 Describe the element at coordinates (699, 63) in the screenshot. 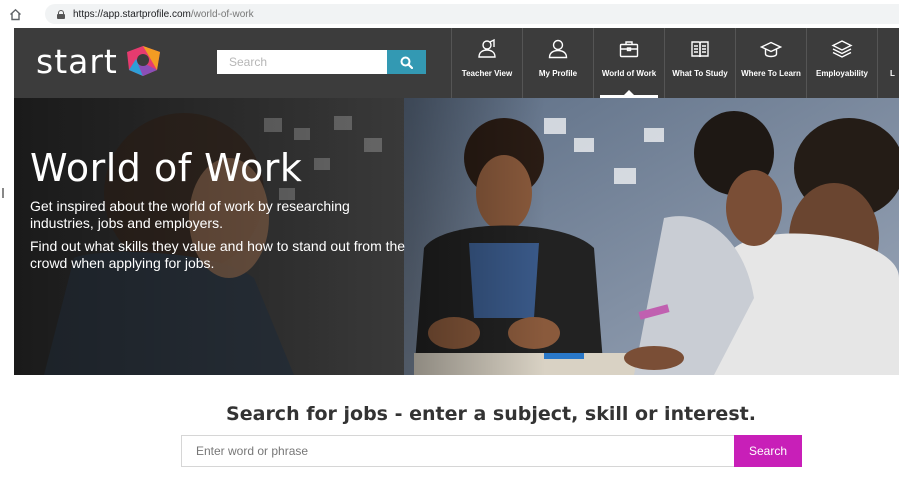

I see `nav-what-to-study: What To Study` at that location.